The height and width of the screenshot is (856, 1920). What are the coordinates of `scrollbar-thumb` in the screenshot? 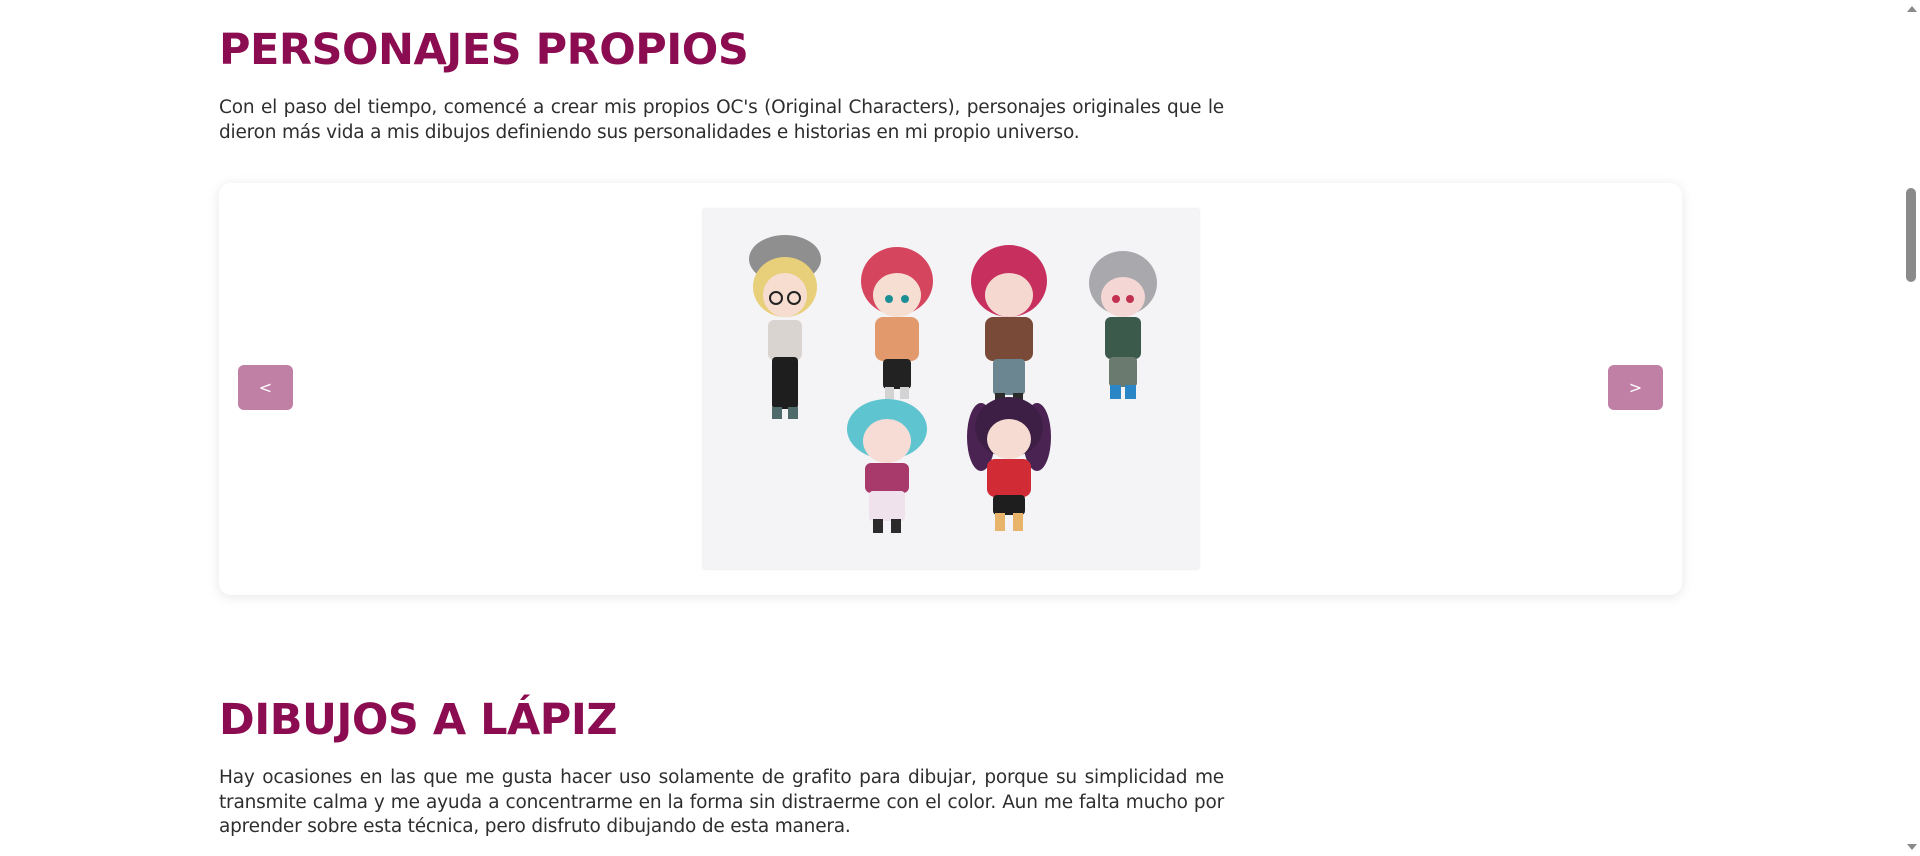 It's located at (1911, 235).